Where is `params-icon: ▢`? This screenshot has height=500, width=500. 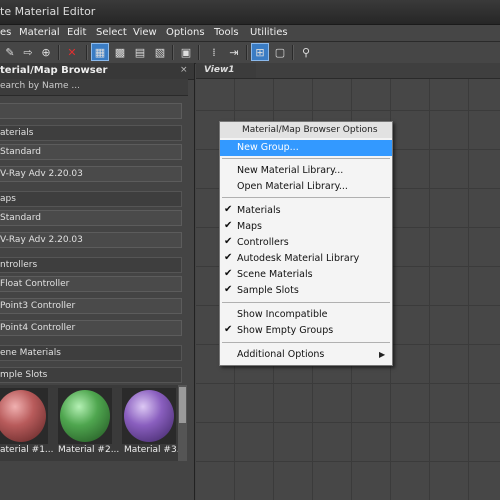 params-icon: ▢ is located at coordinates (280, 52).